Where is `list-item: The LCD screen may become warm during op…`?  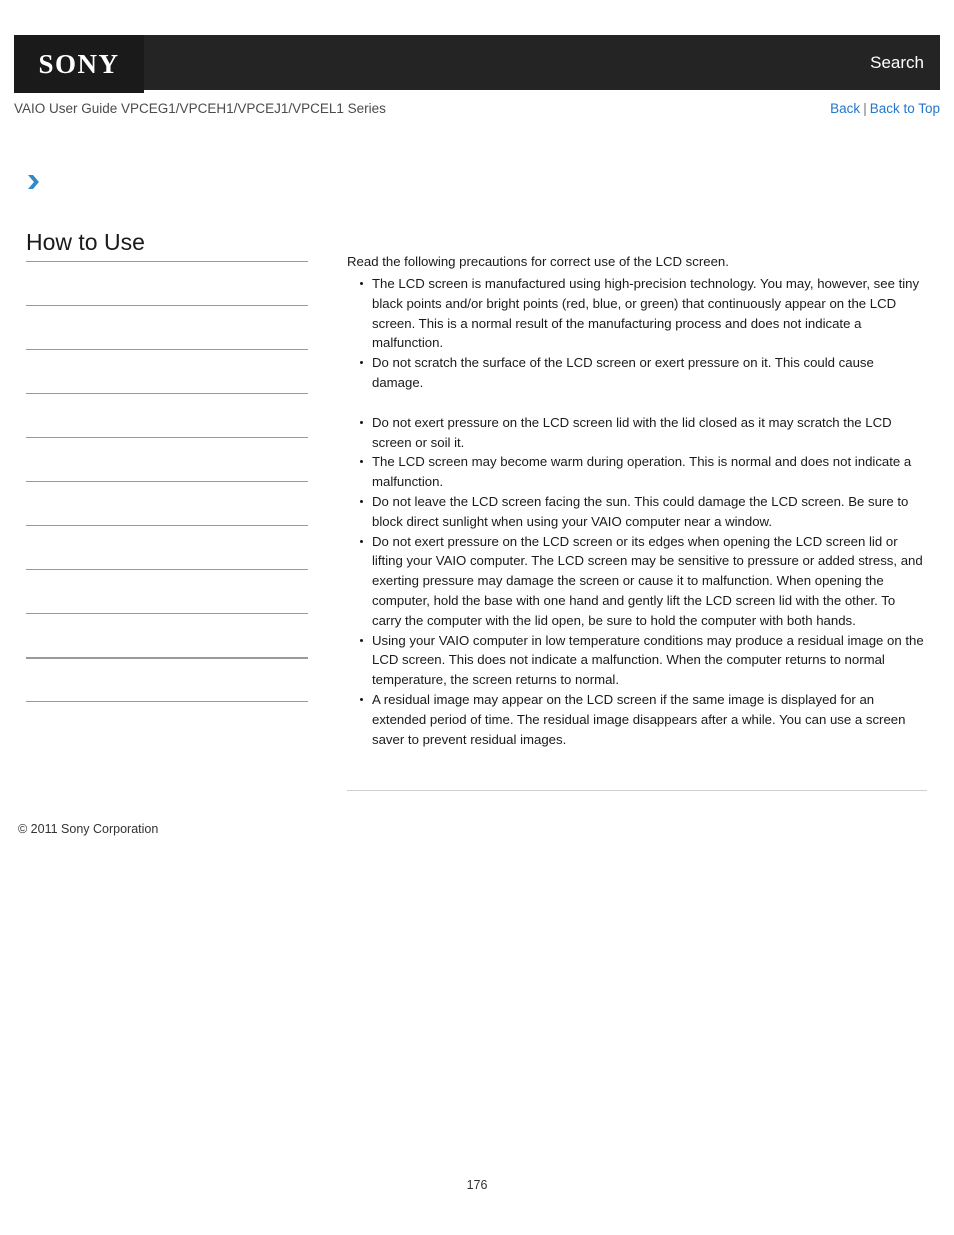
list-item: The LCD screen may become warm during op… is located at coordinates (637, 472).